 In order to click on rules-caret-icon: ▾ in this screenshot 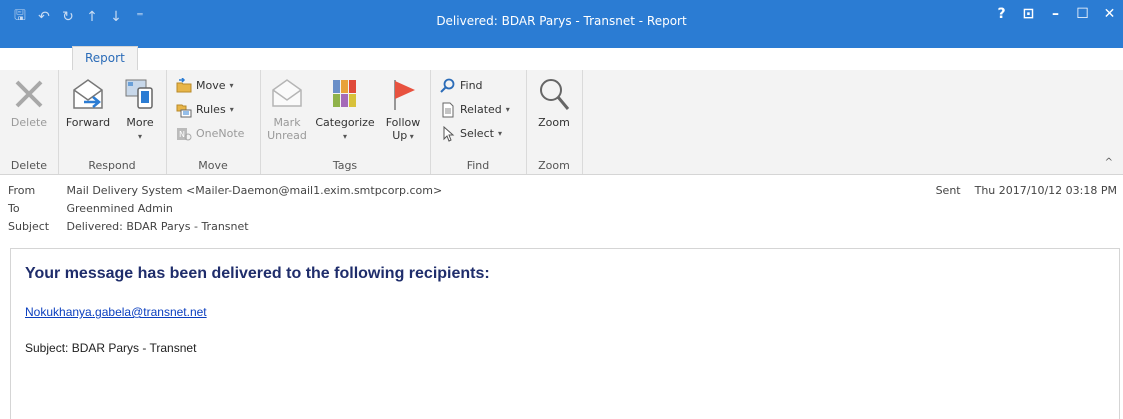, I will do `click(231, 109)`.